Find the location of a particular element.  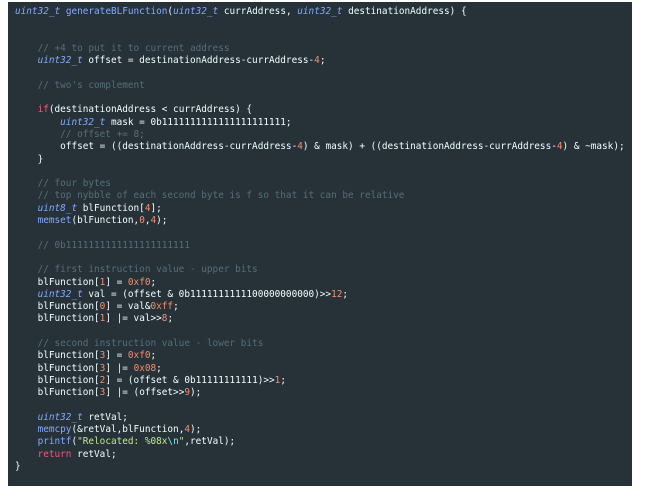

code-text: mask = 0b1111111111111111111111; is located at coordinates (198, 122).